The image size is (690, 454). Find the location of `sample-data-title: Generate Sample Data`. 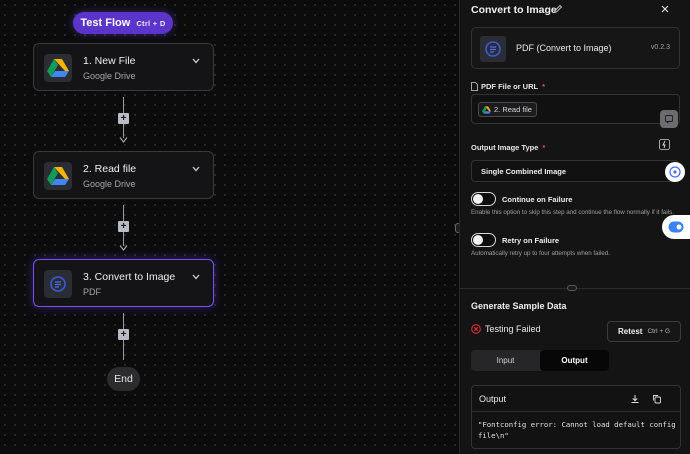

sample-data-title: Generate Sample Data is located at coordinates (519, 306).